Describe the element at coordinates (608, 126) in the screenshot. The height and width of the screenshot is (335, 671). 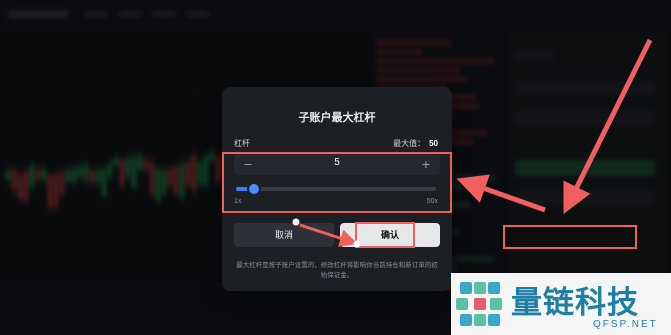
I see `arrow-to-panel` at that location.